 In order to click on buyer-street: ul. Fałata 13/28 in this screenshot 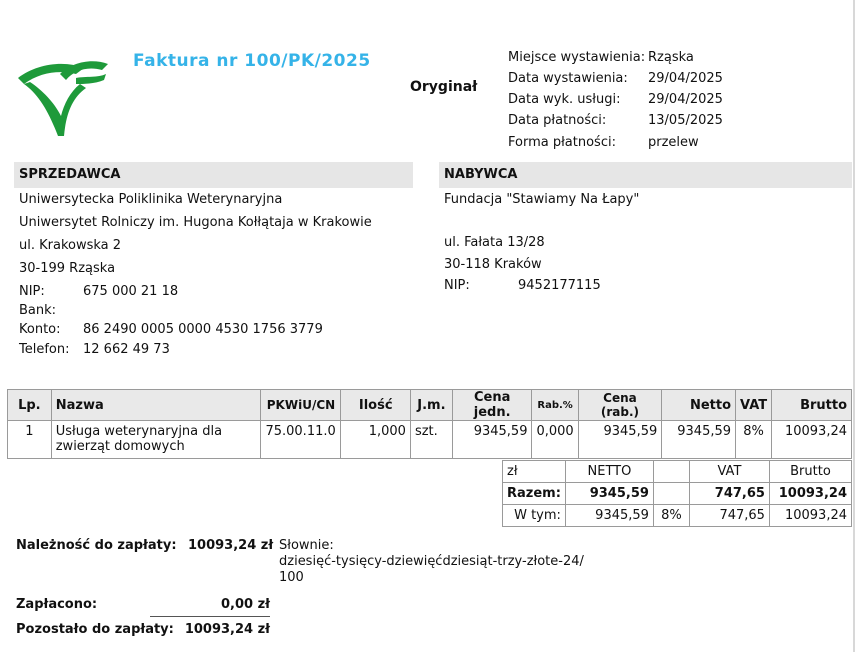, I will do `click(494, 242)`.